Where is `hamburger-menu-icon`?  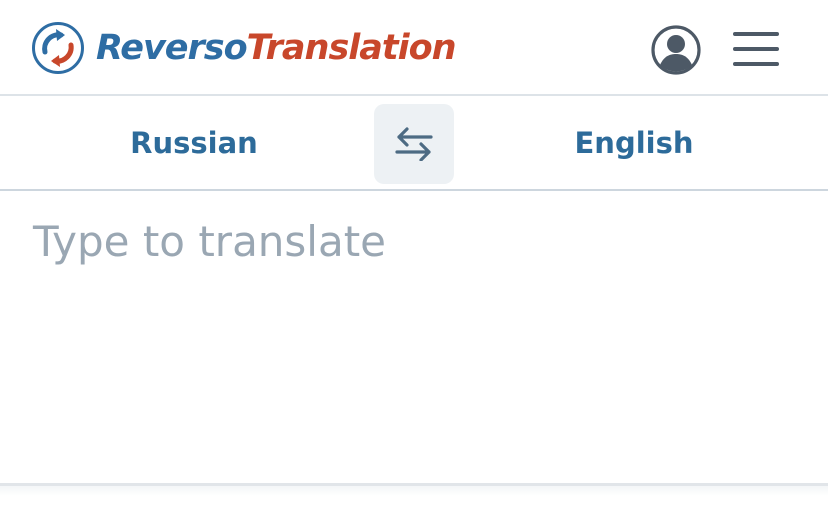
hamburger-menu-icon is located at coordinates (756, 49).